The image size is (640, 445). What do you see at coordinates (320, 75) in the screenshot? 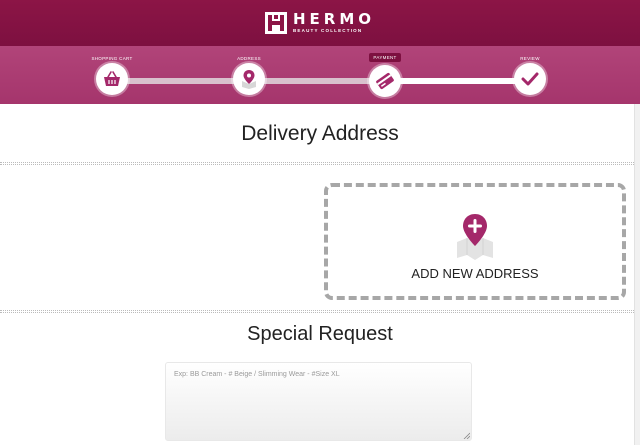
I see `checkout-progress: SHOPPING CART ADDRESS PAYMENT REVIEW` at bounding box center [320, 75].